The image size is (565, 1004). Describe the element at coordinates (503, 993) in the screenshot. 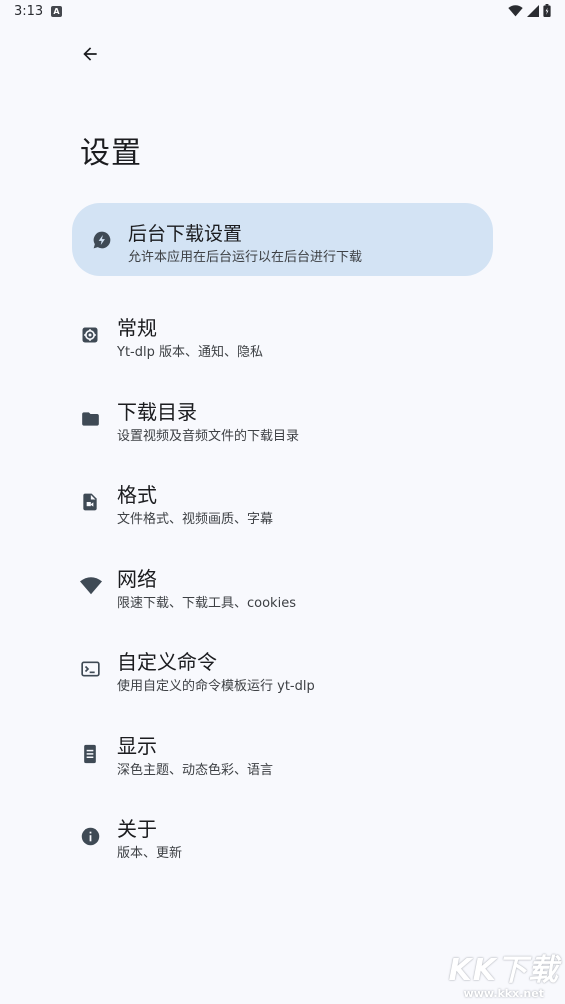

I see `watermark-url: www.kkx.net` at that location.